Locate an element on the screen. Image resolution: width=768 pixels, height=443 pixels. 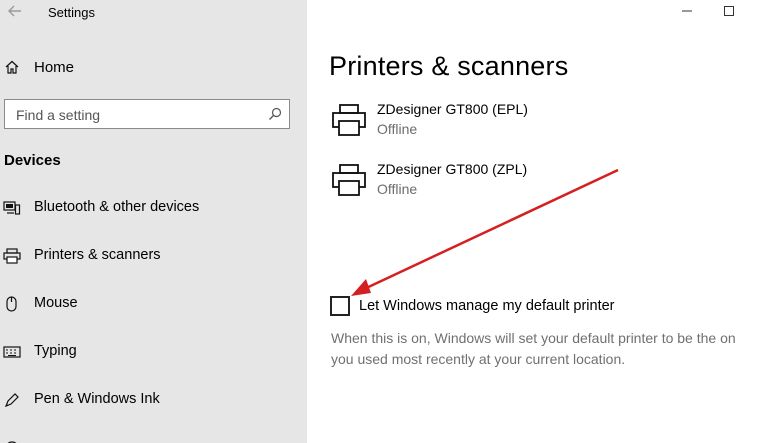
search-icon is located at coordinates (275, 114).